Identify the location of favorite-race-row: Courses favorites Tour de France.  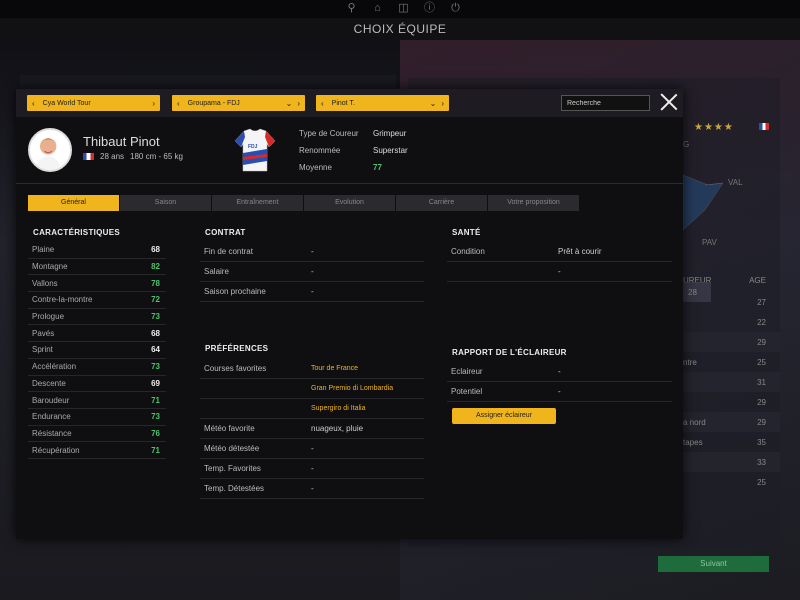
(312, 369).